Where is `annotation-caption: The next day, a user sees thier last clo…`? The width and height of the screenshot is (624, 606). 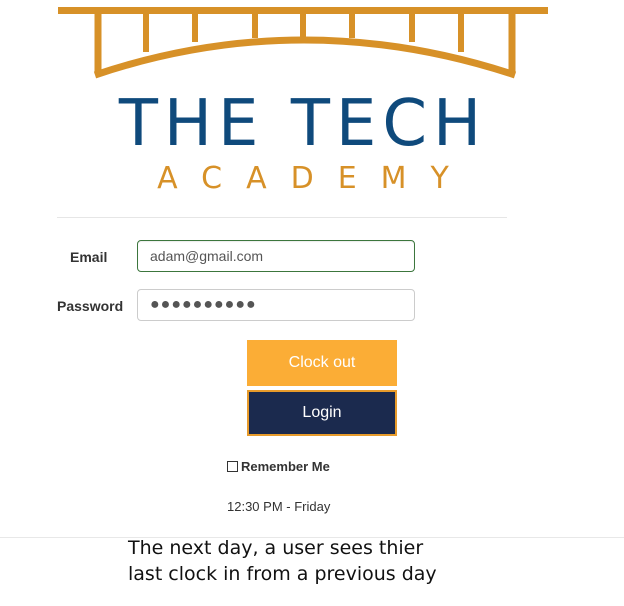
annotation-caption: The next day, a user sees thier last clo… is located at coordinates (338, 561).